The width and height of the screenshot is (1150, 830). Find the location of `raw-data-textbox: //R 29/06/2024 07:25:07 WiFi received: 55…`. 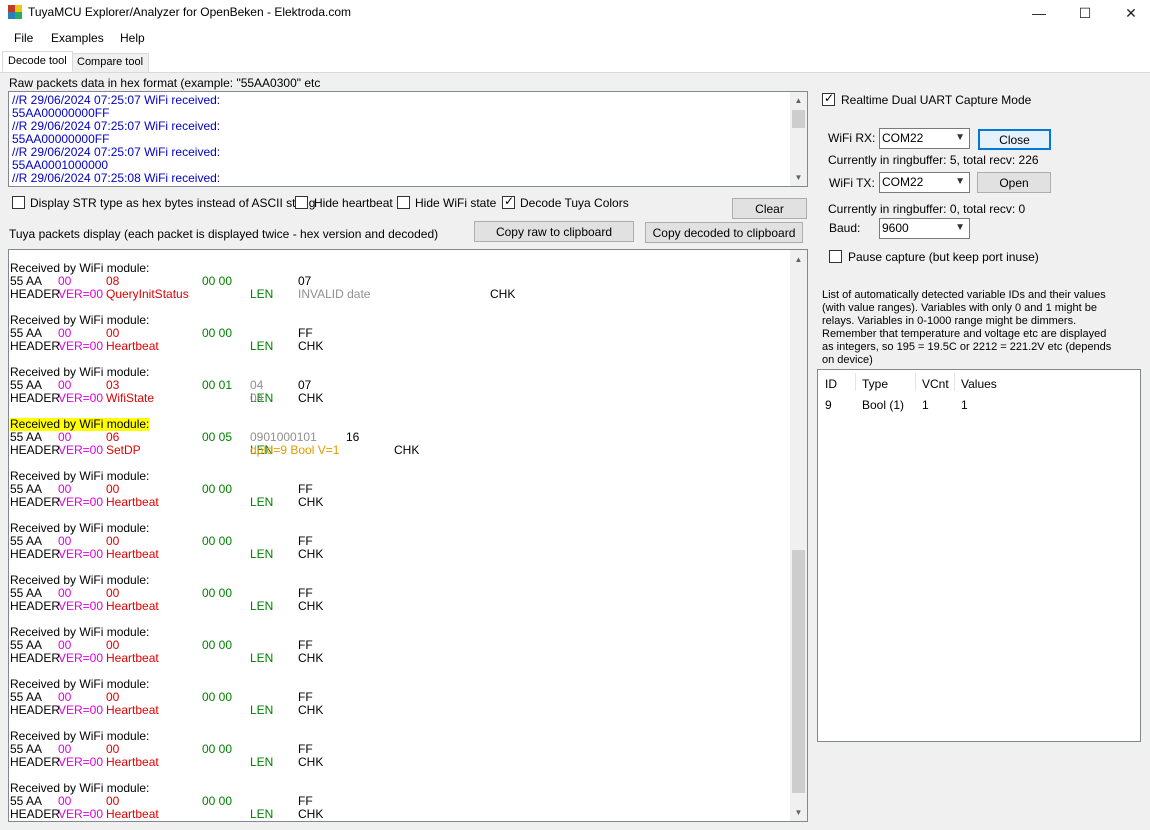

raw-data-textbox: //R 29/06/2024 07:25:07 WiFi received: 55… is located at coordinates (408, 139).